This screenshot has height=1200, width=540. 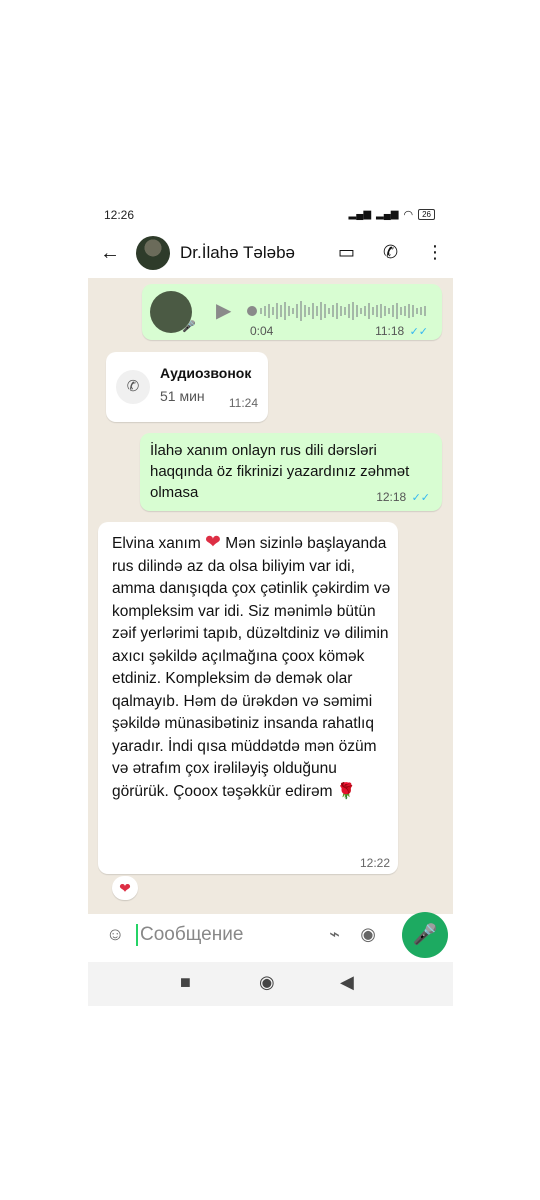 What do you see at coordinates (390, 252) in the screenshot?
I see `phone-icon: ✆` at bounding box center [390, 252].